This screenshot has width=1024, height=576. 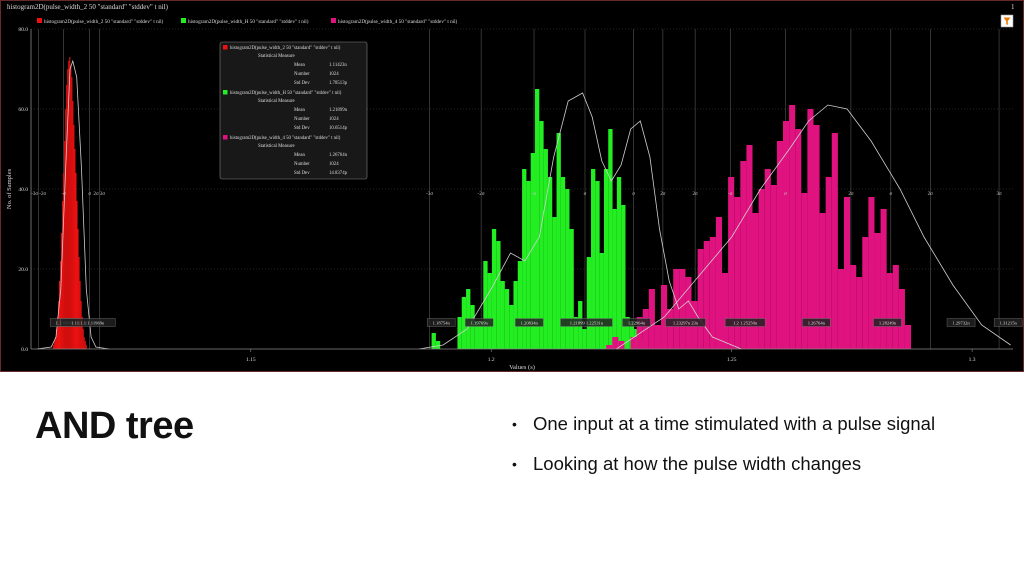 What do you see at coordinates (338, 173) in the screenshot?
I see `stats-row-value: 14.8374p` at bounding box center [338, 173].